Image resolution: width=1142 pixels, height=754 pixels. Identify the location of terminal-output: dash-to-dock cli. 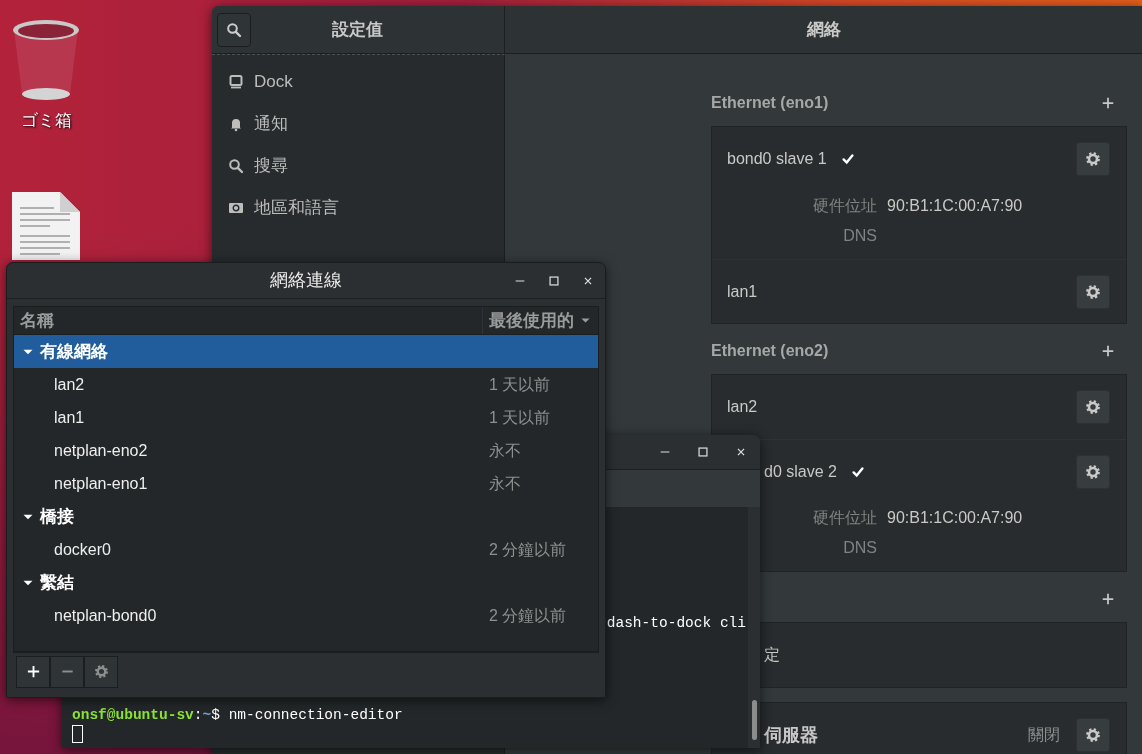
(676, 623).